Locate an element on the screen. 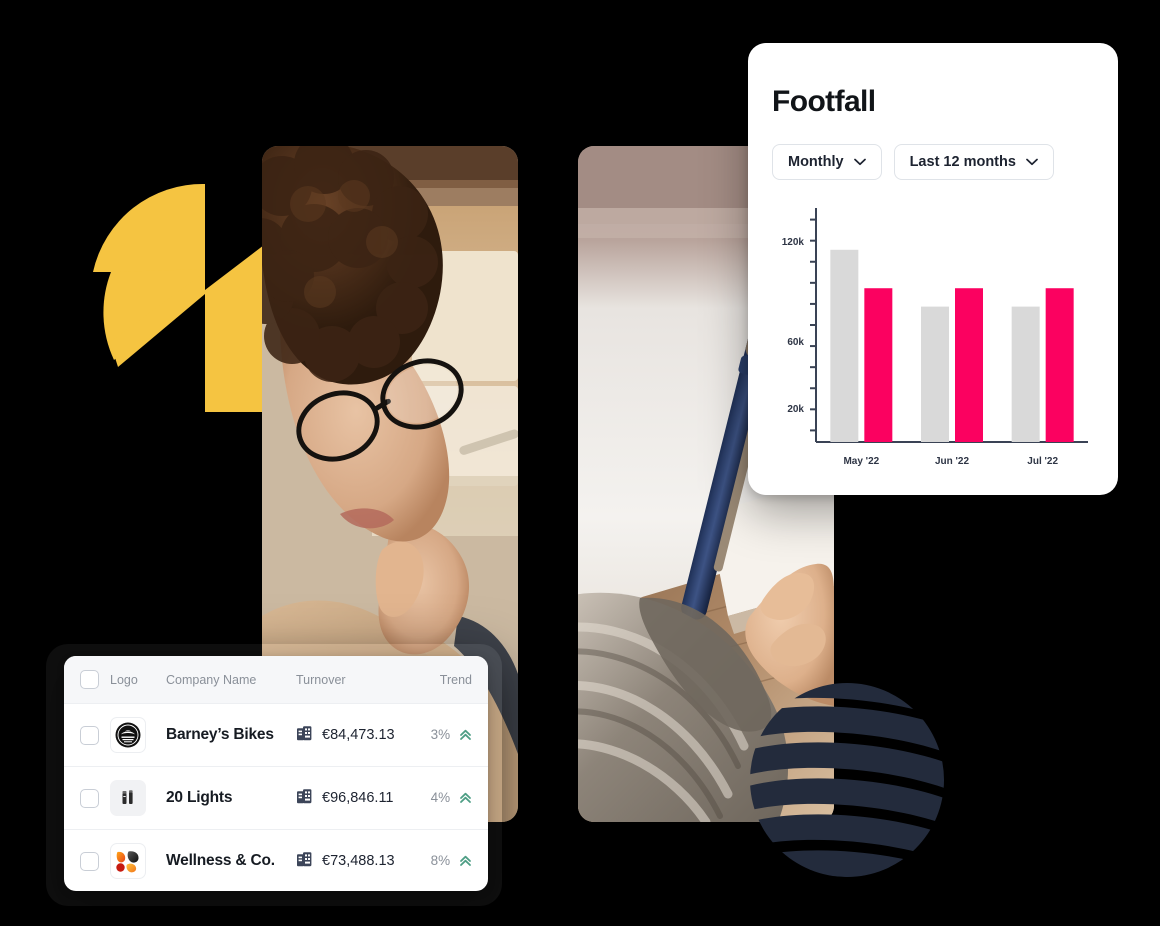 The image size is (1160, 926). page-title: Footfall is located at coordinates (824, 101).